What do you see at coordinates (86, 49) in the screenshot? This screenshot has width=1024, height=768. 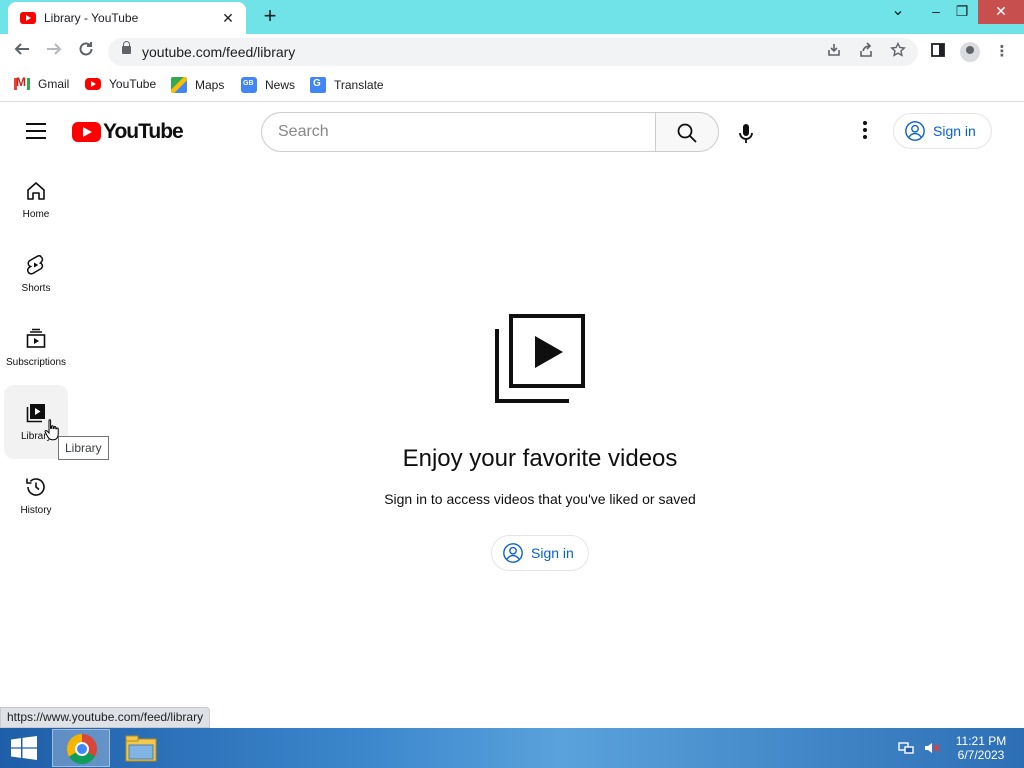 I see `reload-icon` at bounding box center [86, 49].